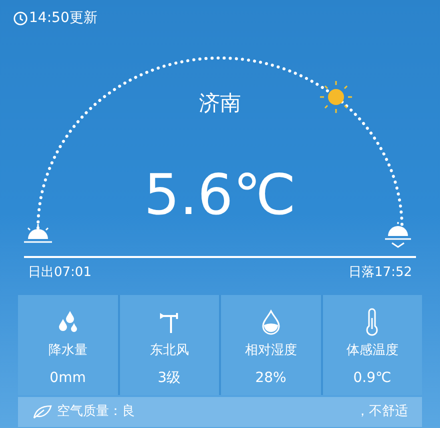 The width and height of the screenshot is (440, 428). Describe the element at coordinates (169, 351) in the screenshot. I see `stat-label: 东北风` at that location.